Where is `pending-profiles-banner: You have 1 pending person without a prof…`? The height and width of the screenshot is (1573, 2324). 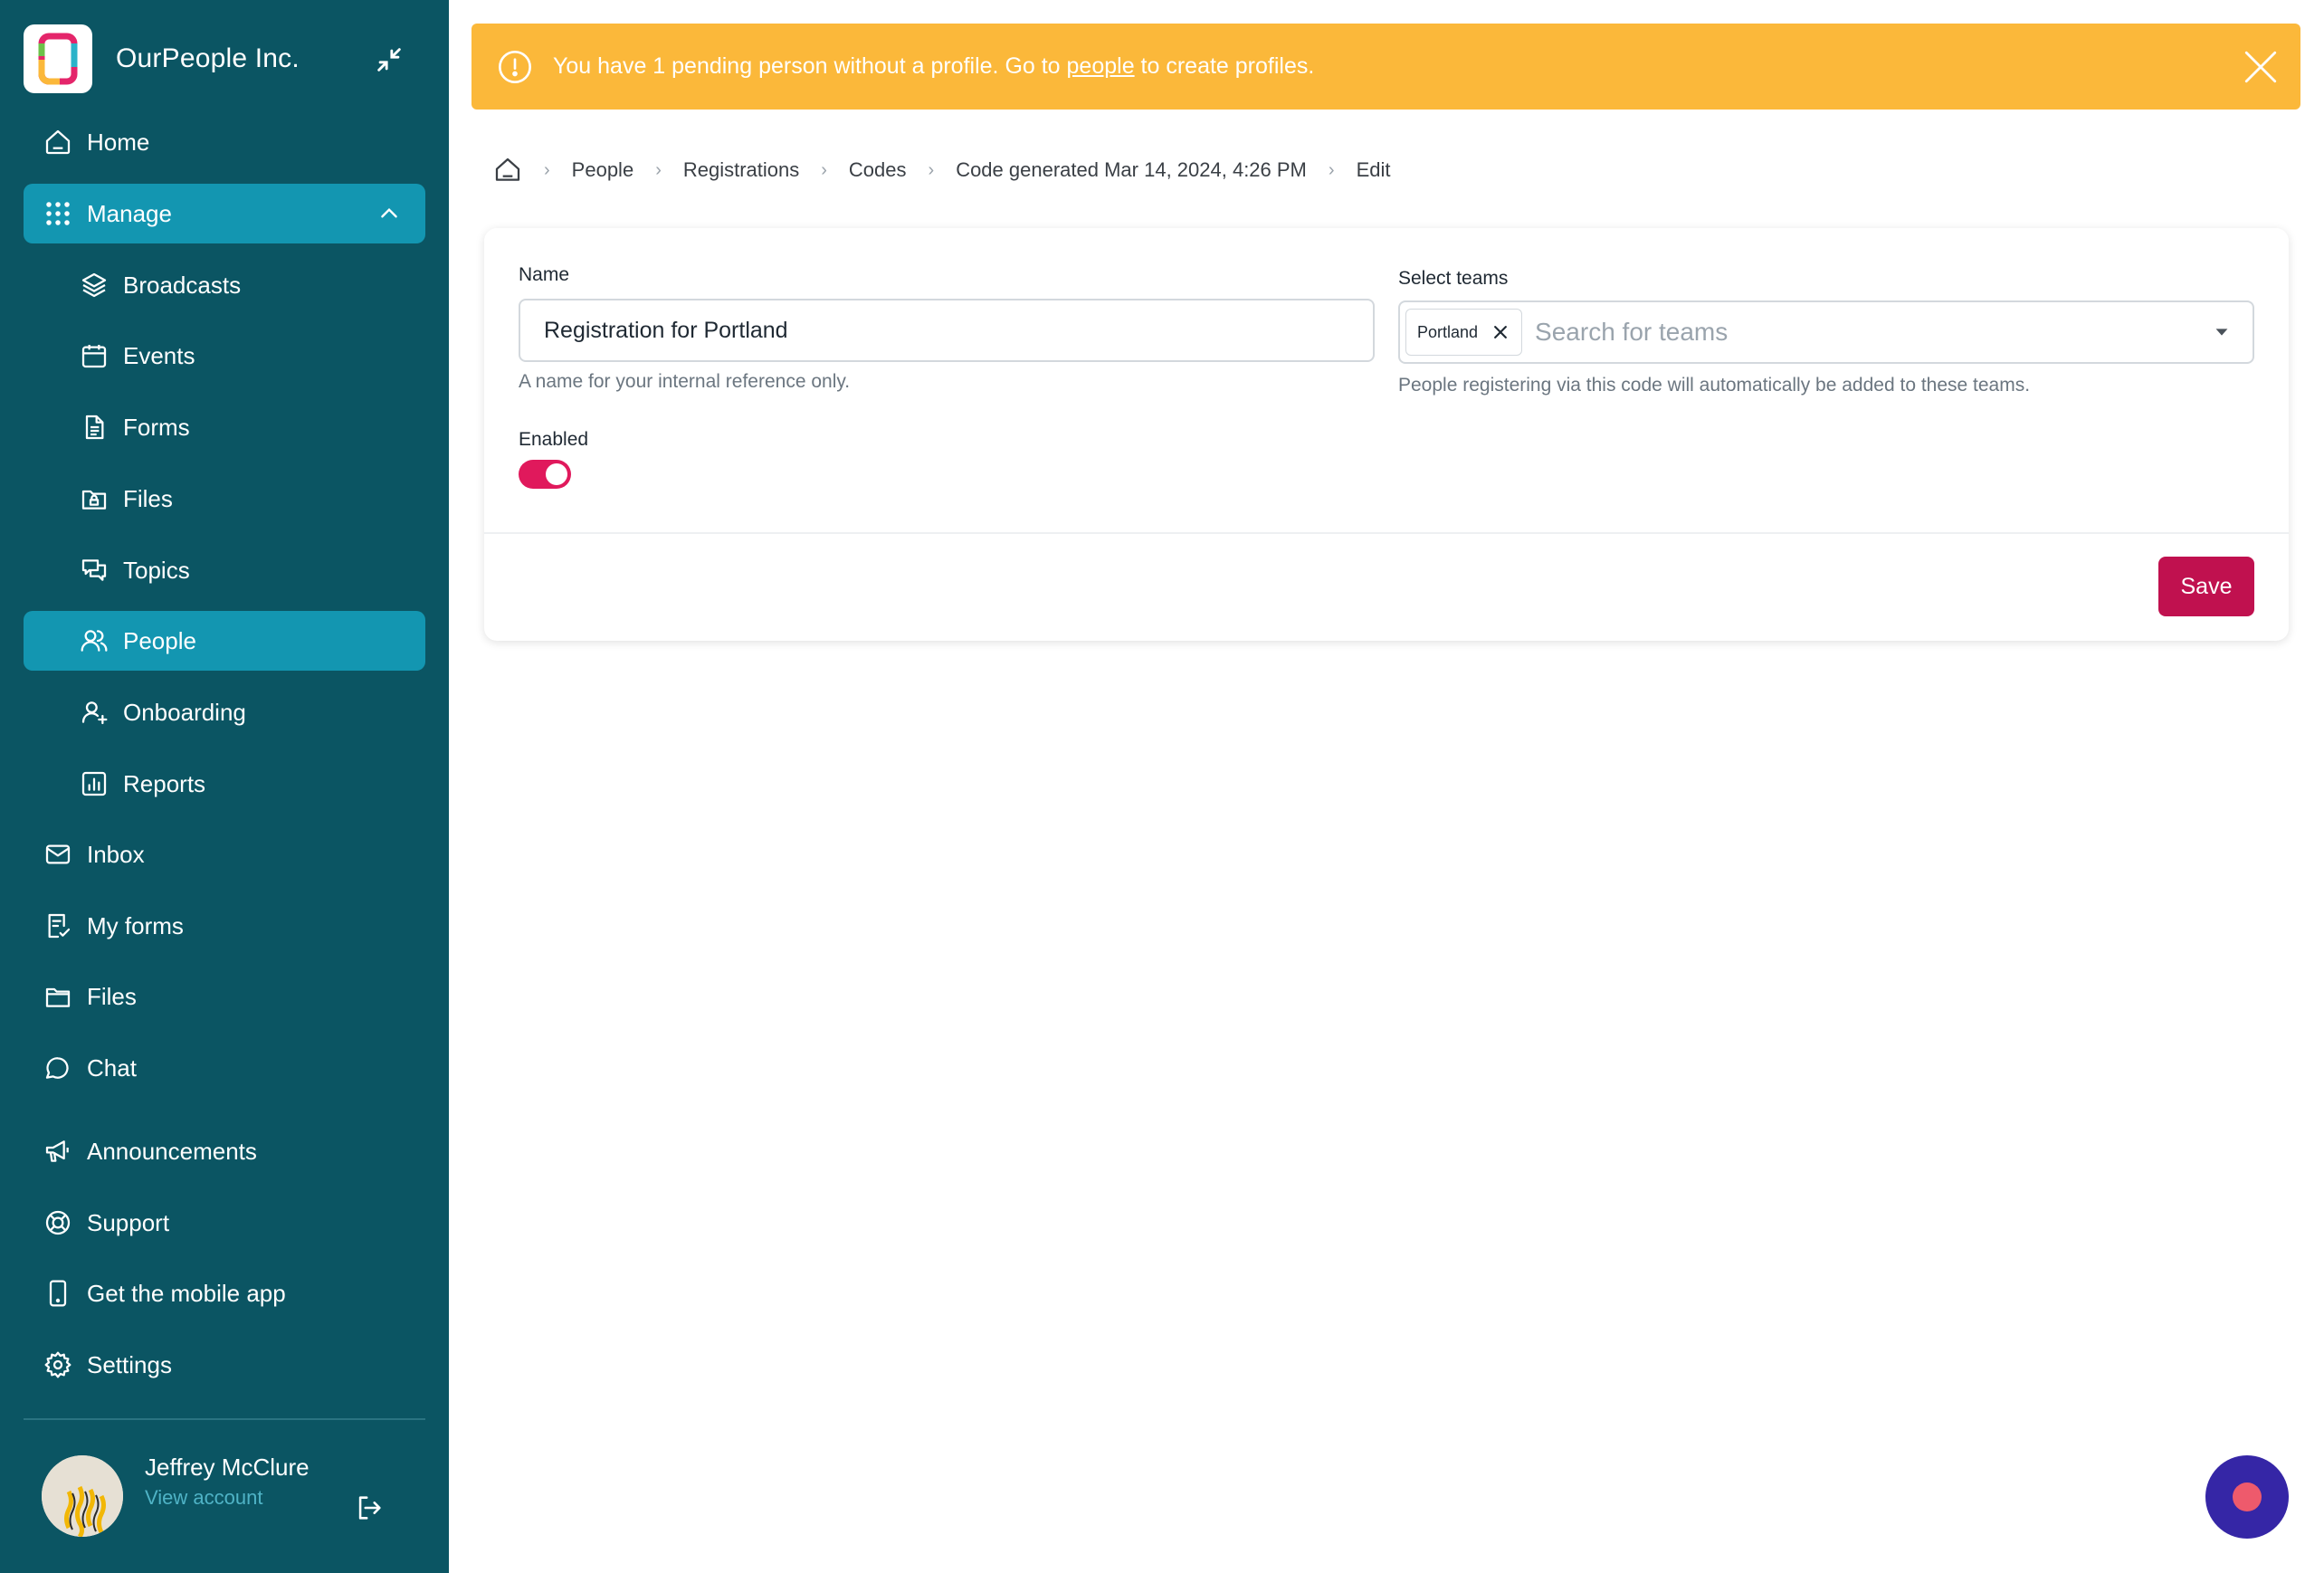 pending-profiles-banner: You have 1 pending person without a prof… is located at coordinates (1386, 67).